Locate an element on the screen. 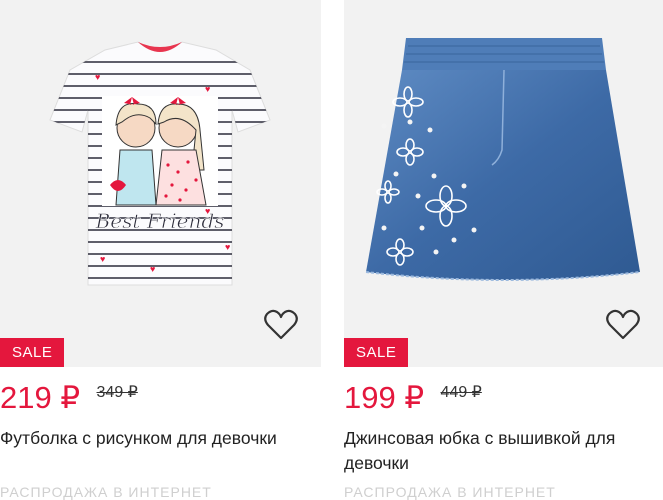 This screenshot has width=663, height=500. price-row: 219 ₽ 349 ₽ is located at coordinates (69, 398).